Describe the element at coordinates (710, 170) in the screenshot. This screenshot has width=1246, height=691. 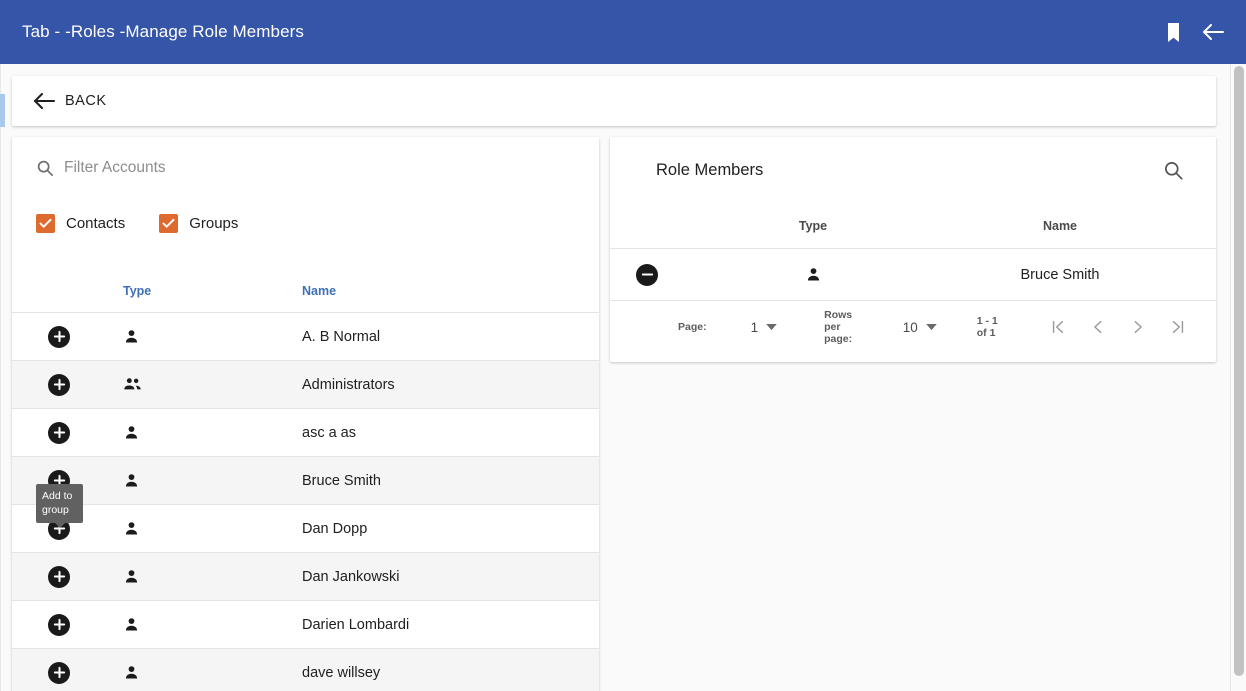
I see `role-members-title: Role Members` at that location.